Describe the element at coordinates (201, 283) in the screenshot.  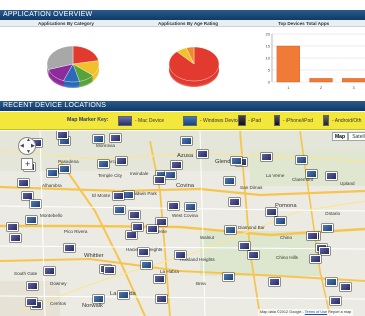
I see `place-label: Brea` at that location.